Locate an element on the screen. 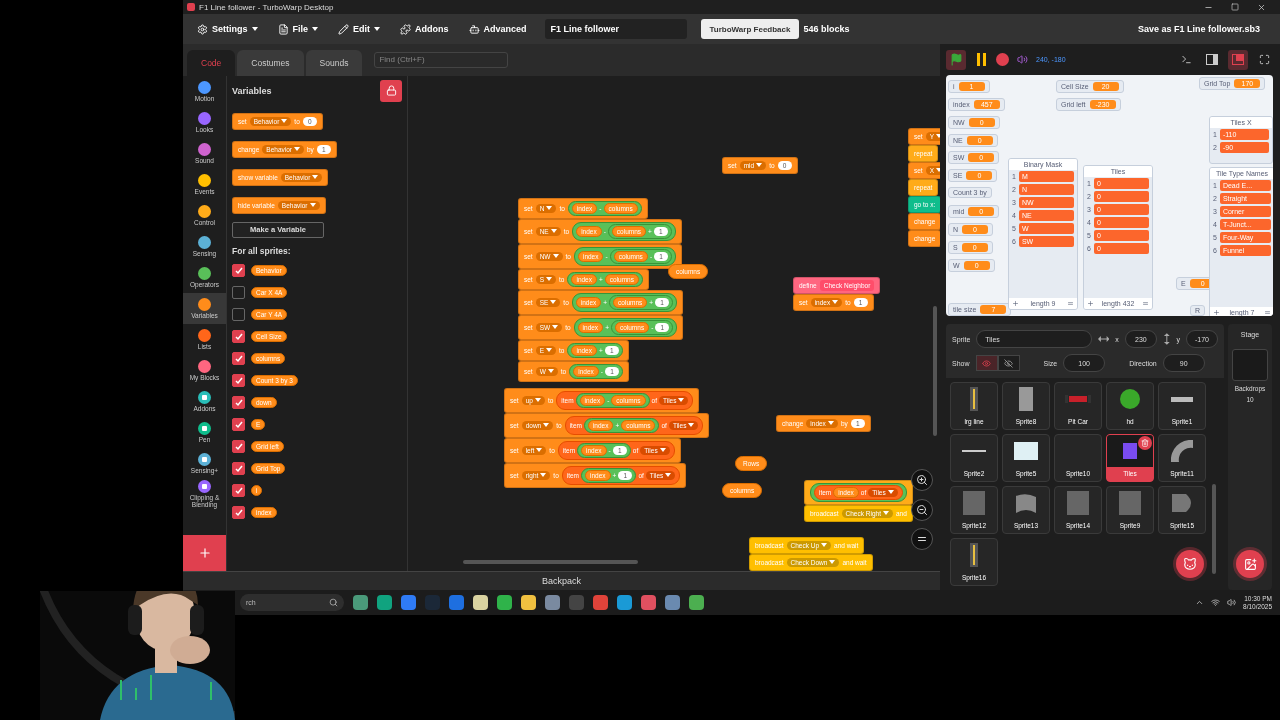  close-icon is located at coordinates (1261, 7).